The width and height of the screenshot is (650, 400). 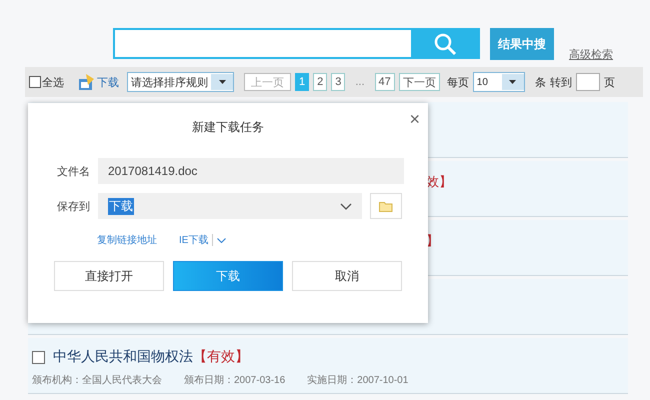 What do you see at coordinates (53, 83) in the screenshot?
I see `select-all-label: 全选` at bounding box center [53, 83].